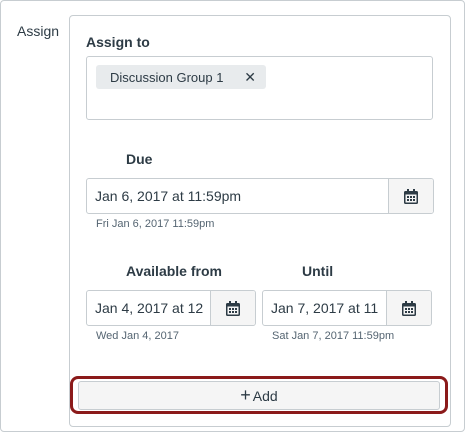 This screenshot has height=432, width=465. Describe the element at coordinates (324, 308) in the screenshot. I see `until-input: Jan 7, 2017 at 11` at that location.